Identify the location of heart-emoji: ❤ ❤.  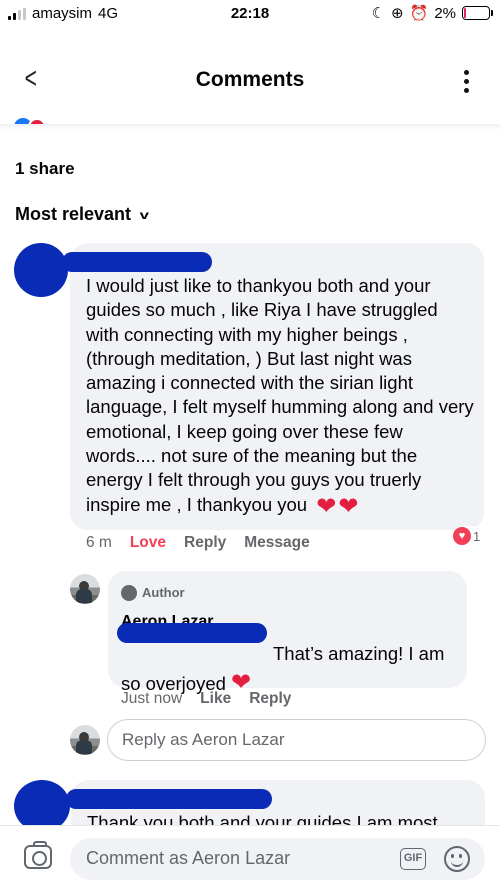
(337, 506).